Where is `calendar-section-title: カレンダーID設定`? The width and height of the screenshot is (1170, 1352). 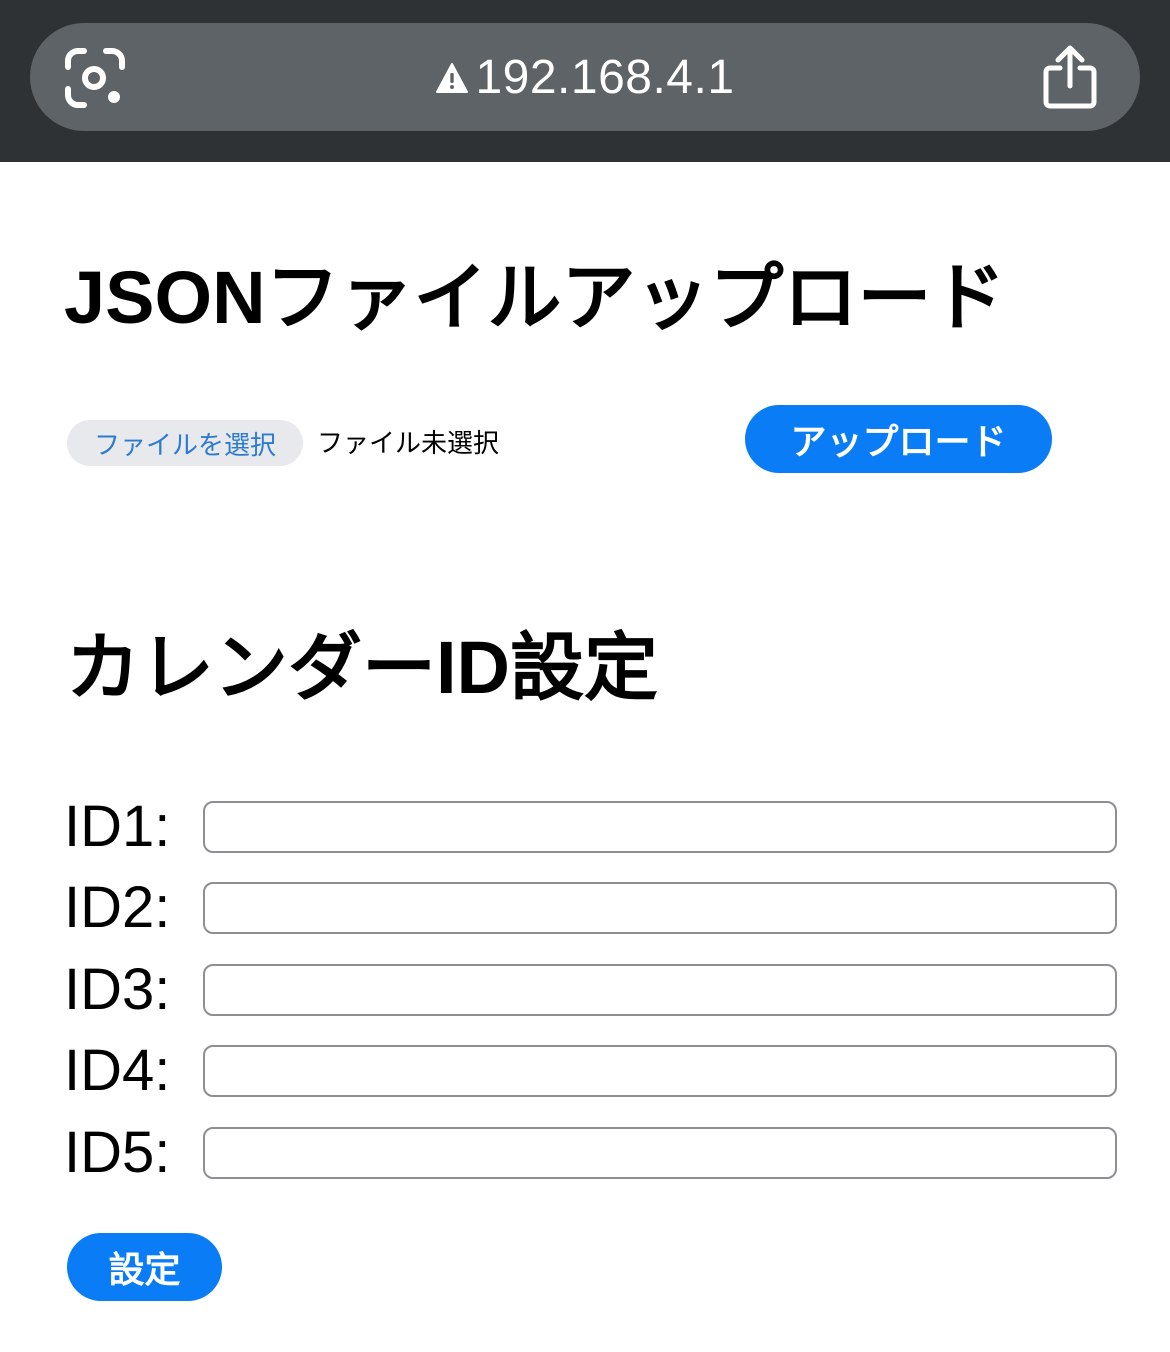 calendar-section-title: カレンダーID設定 is located at coordinates (362, 667).